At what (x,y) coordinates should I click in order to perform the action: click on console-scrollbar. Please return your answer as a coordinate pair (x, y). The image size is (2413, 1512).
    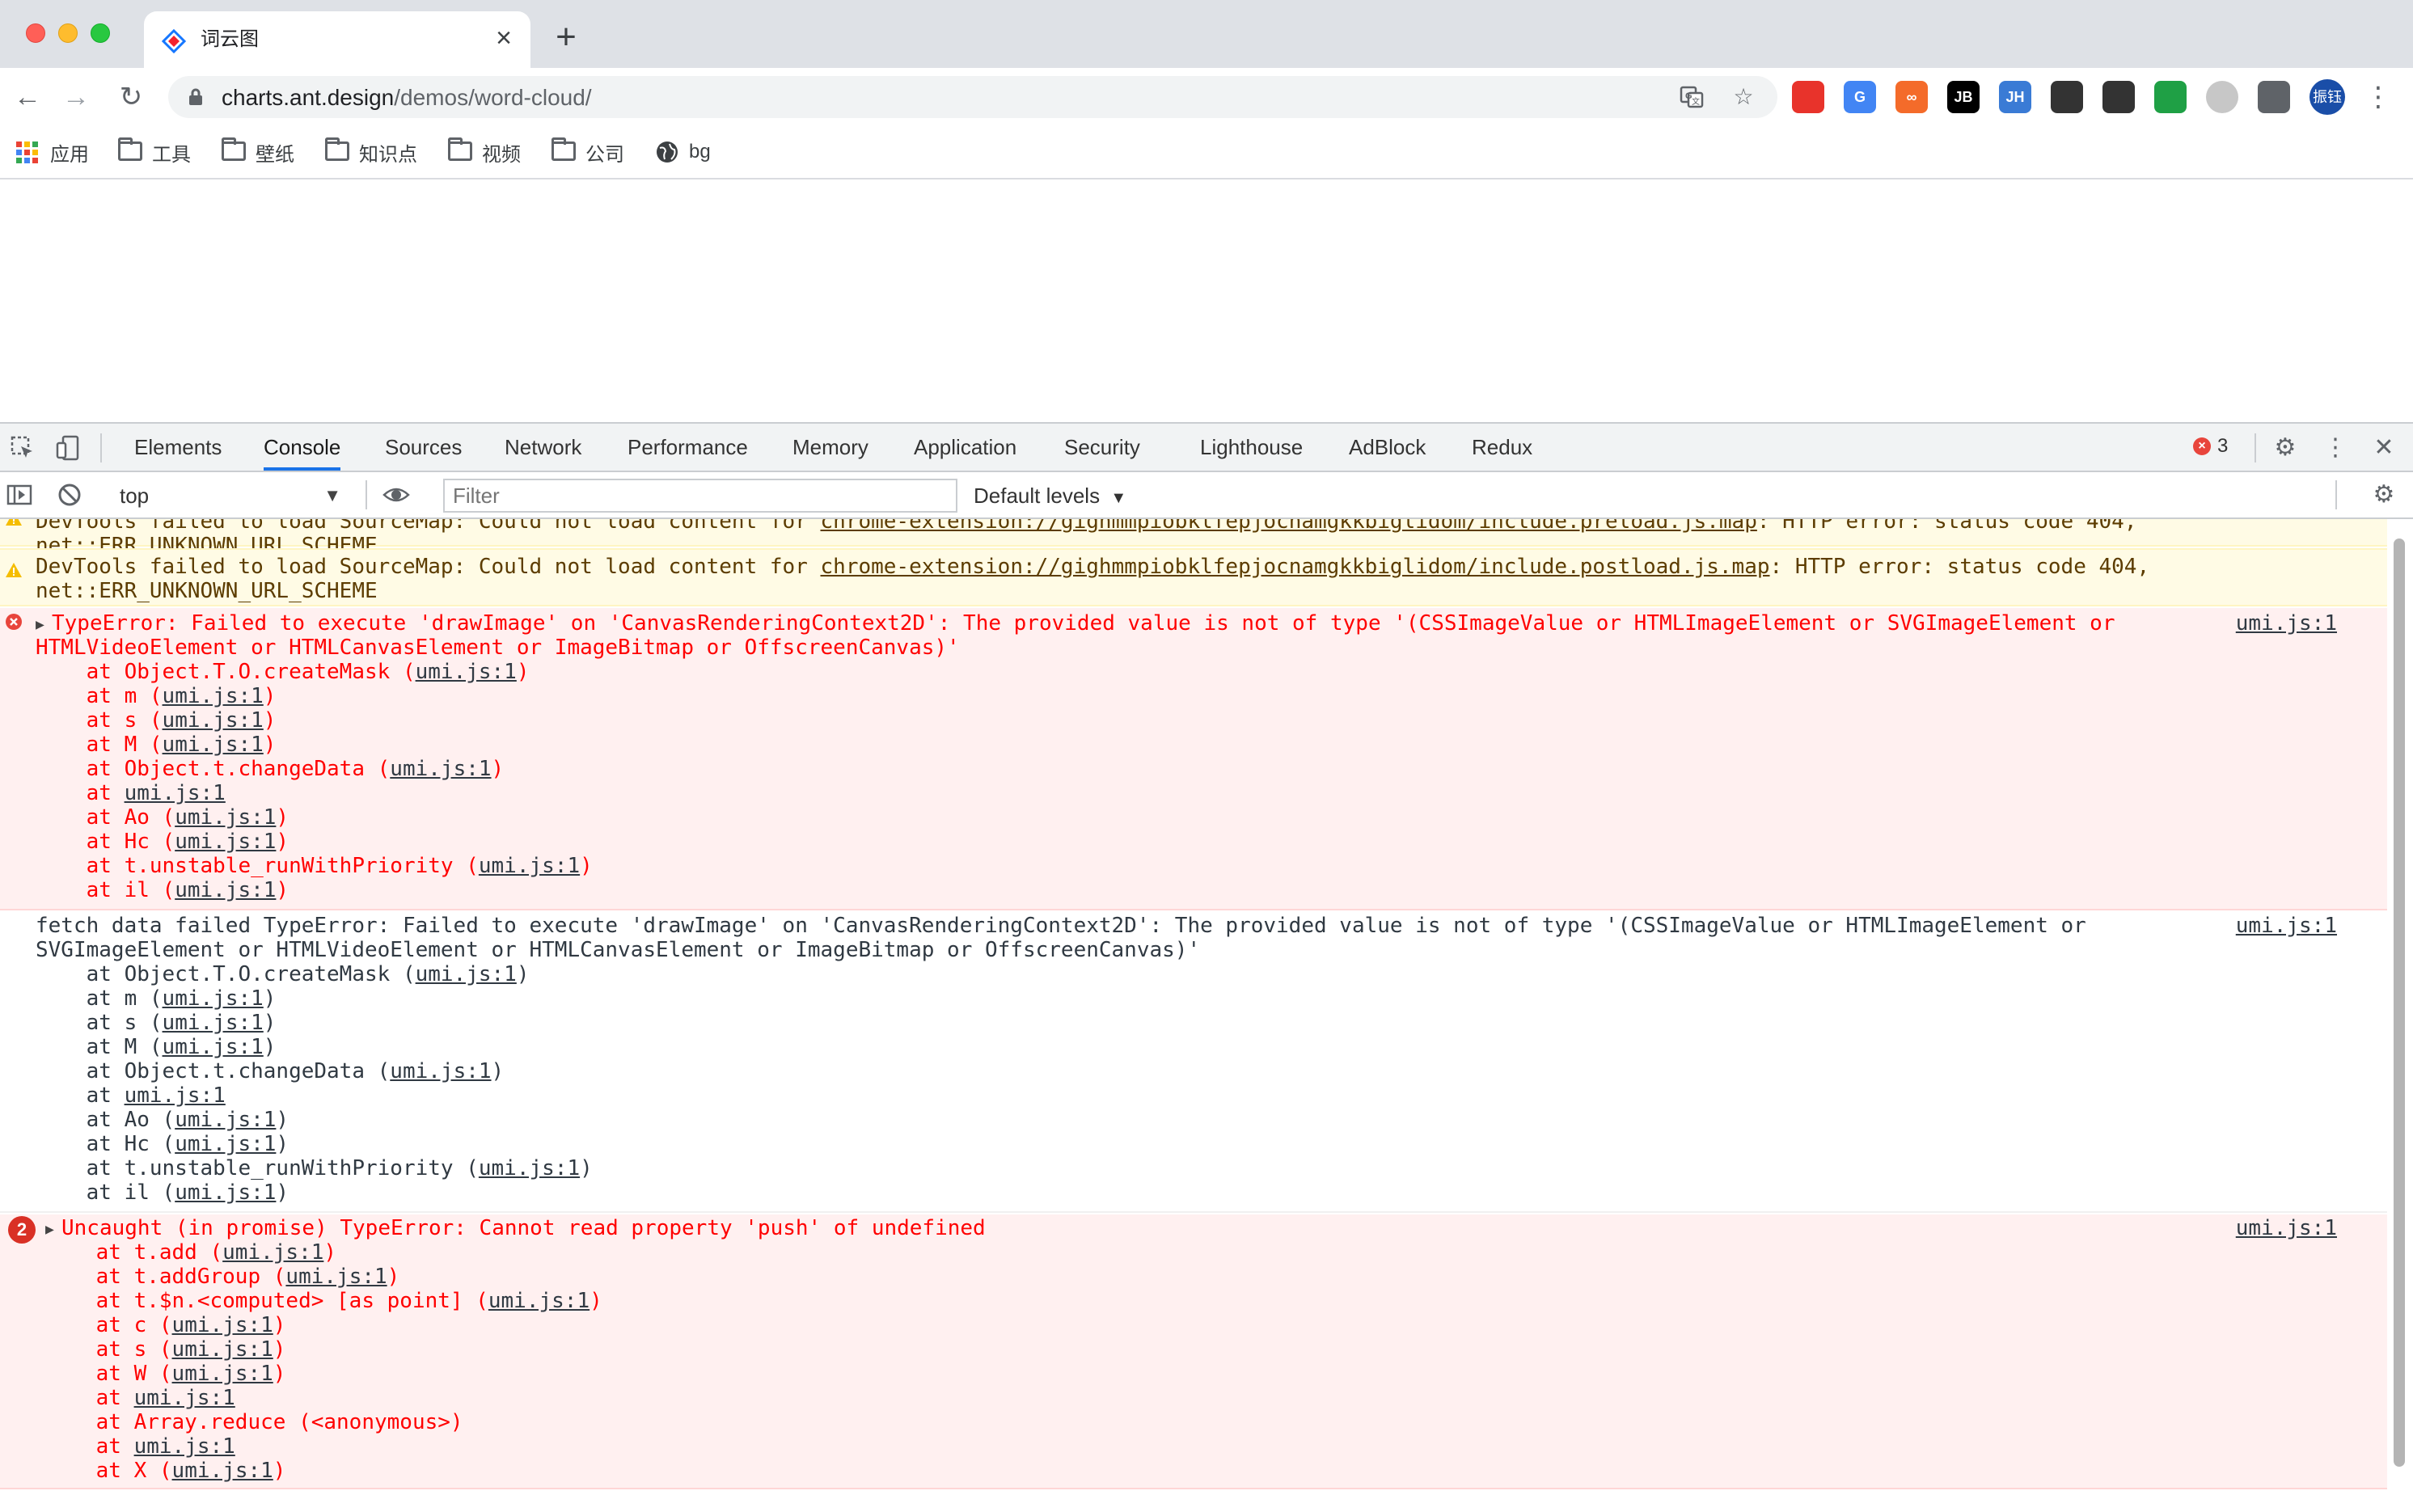
    Looking at the image, I should click on (2399, 1015).